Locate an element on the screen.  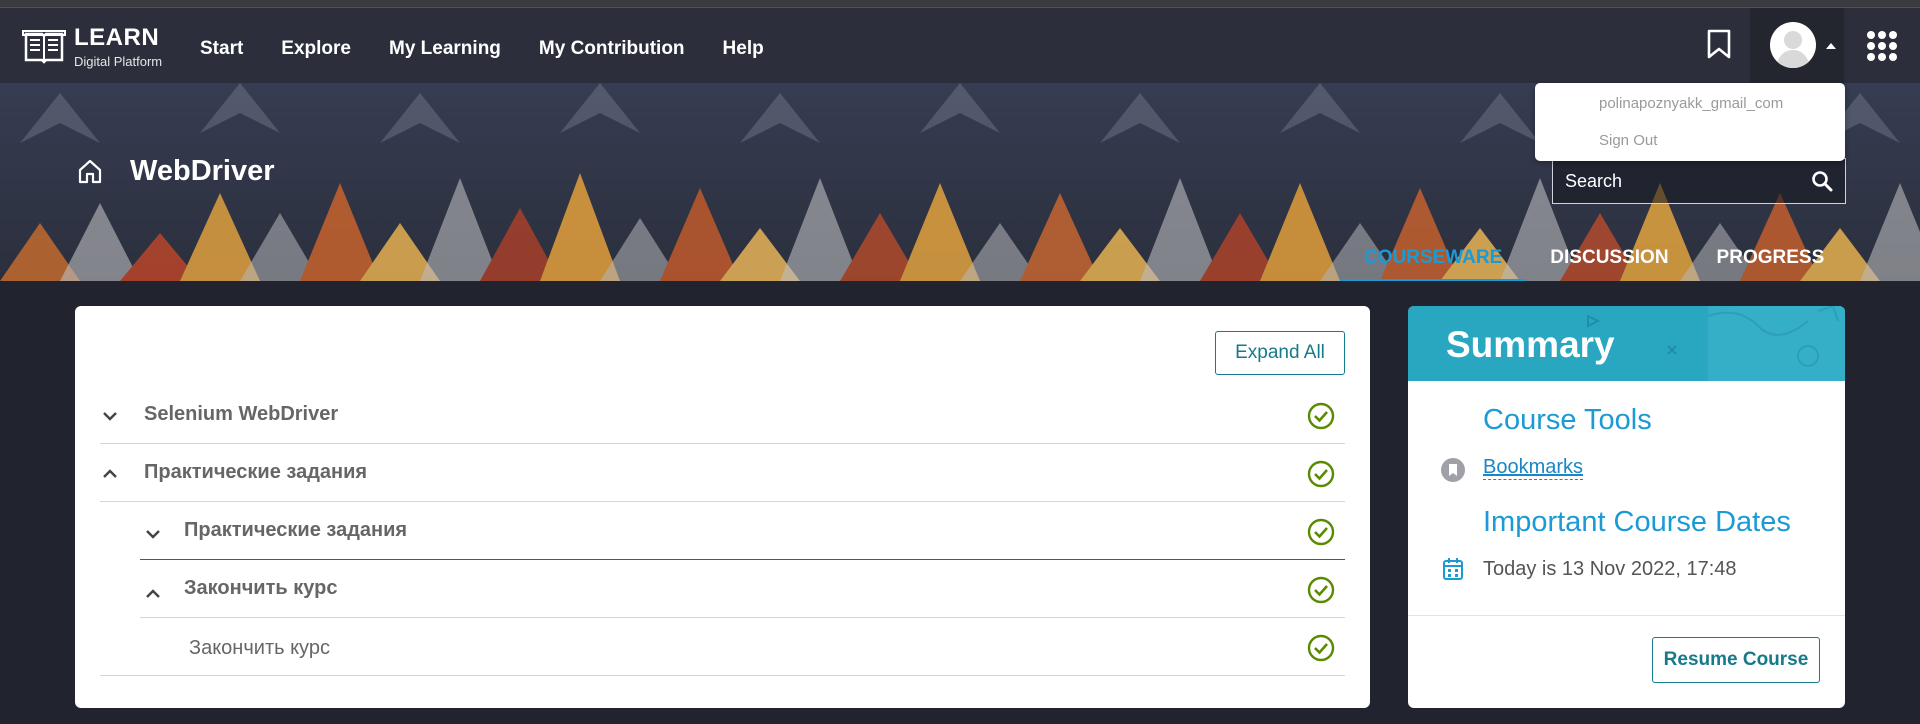
brand-name: LEARN is located at coordinates (117, 37).